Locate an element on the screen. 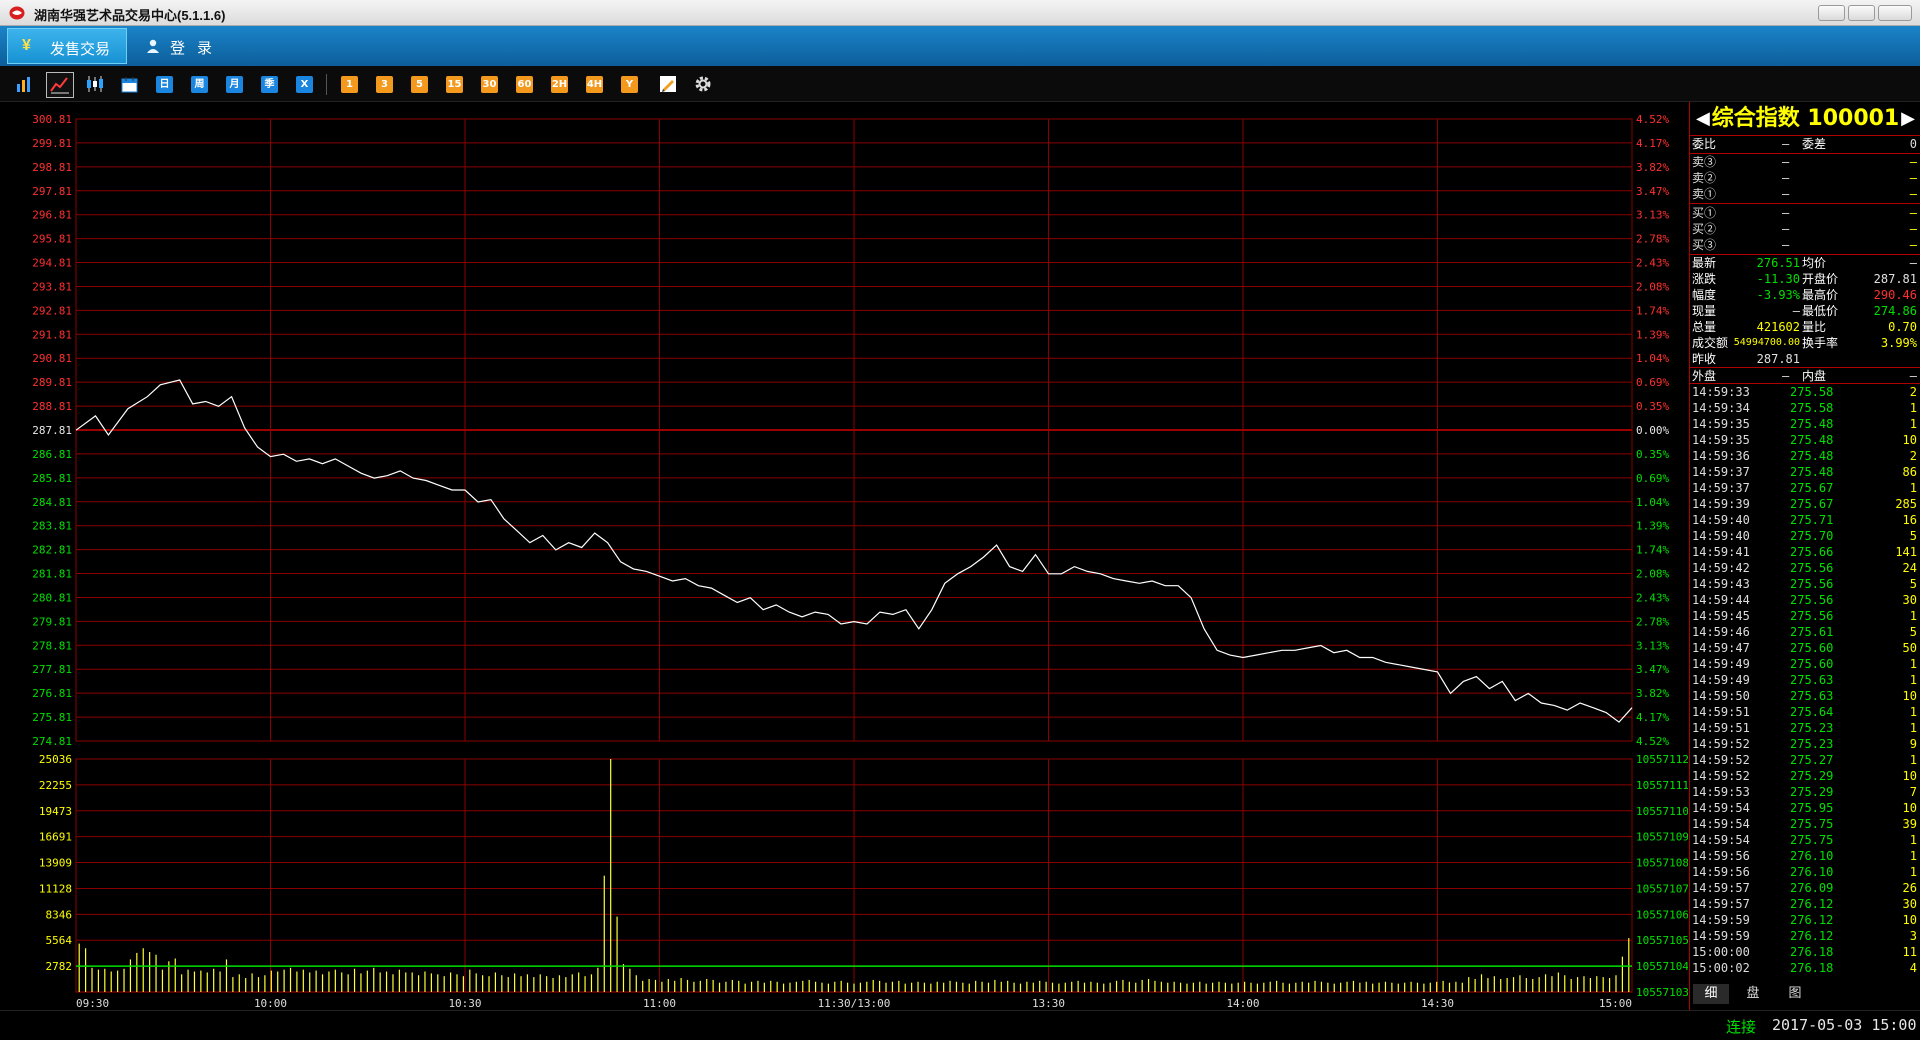 Image resolution: width=1920 pixels, height=1040 pixels. tick-row: 14:59:51 275.64 1 is located at coordinates (1803, 712).